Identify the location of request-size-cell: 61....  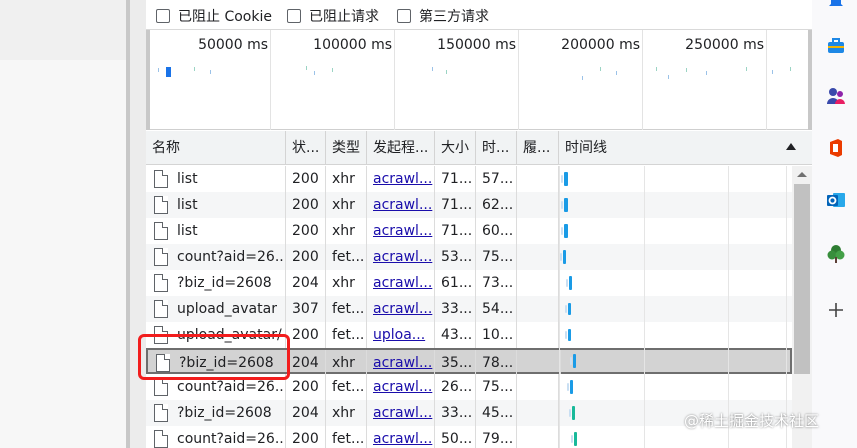
(455, 283).